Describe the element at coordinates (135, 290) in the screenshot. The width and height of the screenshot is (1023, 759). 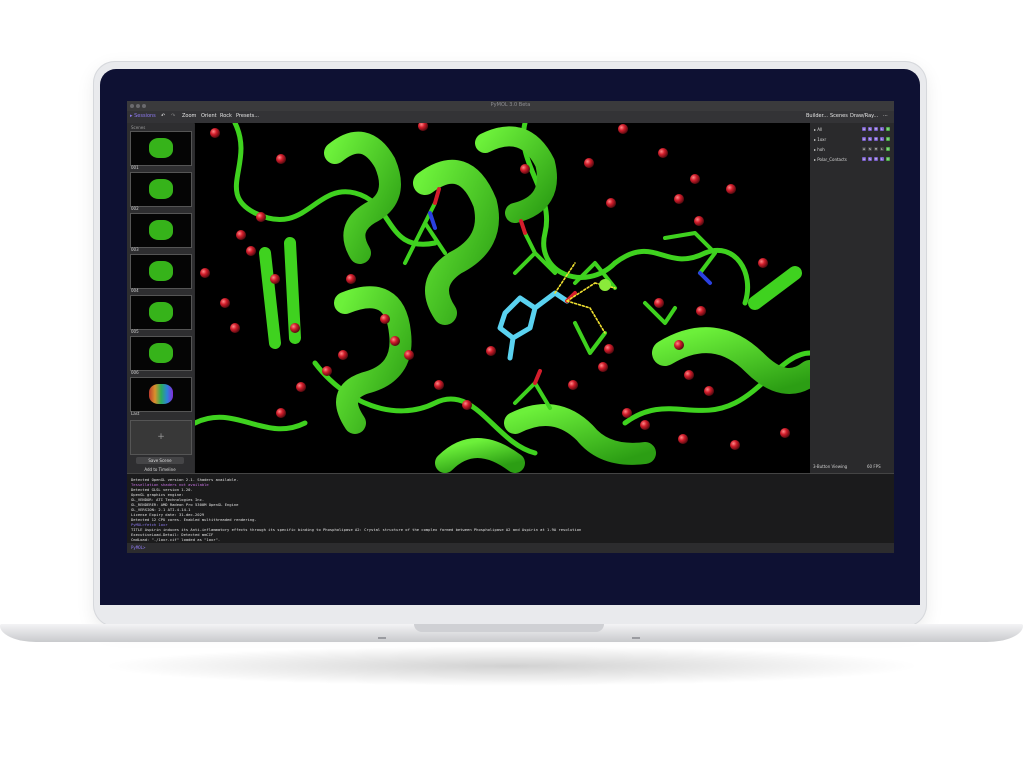
I see `scene-label: 004` at that location.